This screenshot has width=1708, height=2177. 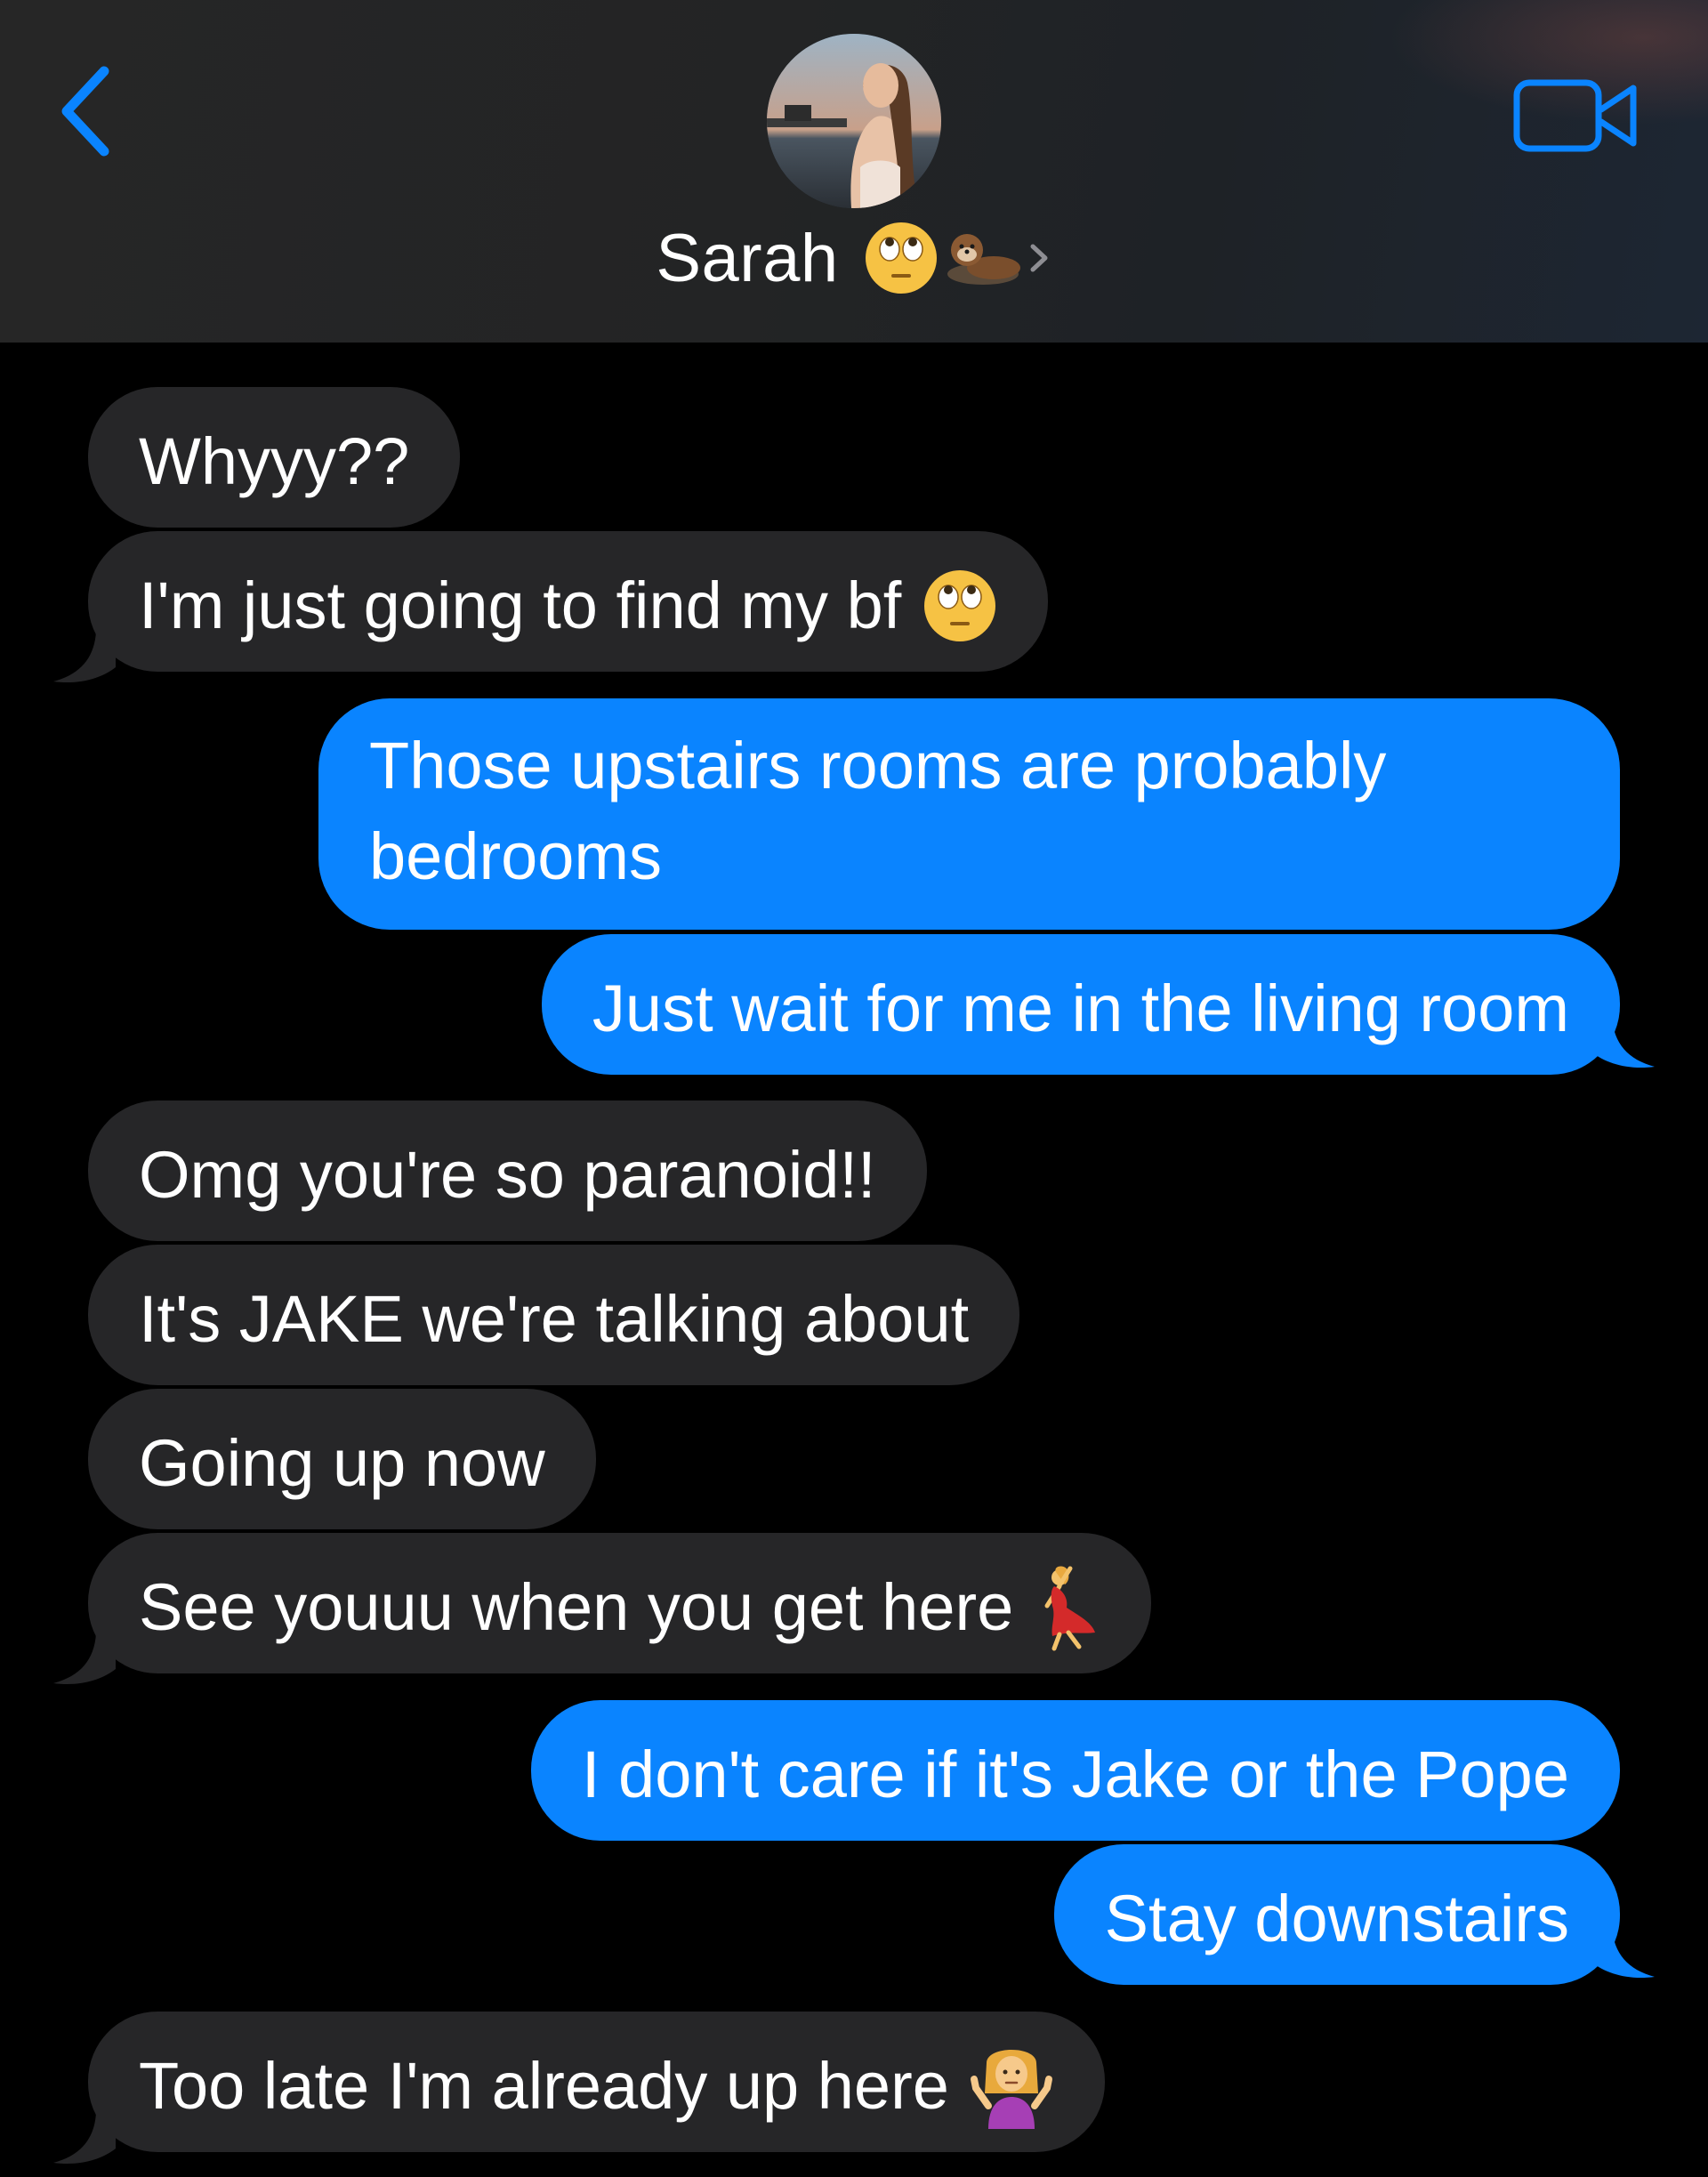 What do you see at coordinates (85, 111) in the screenshot?
I see `chevron-left-icon` at bounding box center [85, 111].